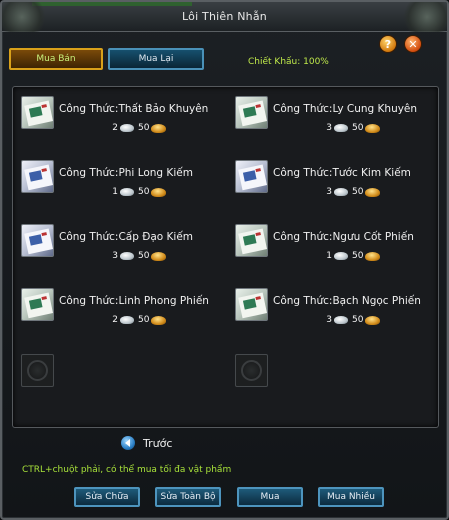  I want to click on question-icon: ?, so click(388, 44).